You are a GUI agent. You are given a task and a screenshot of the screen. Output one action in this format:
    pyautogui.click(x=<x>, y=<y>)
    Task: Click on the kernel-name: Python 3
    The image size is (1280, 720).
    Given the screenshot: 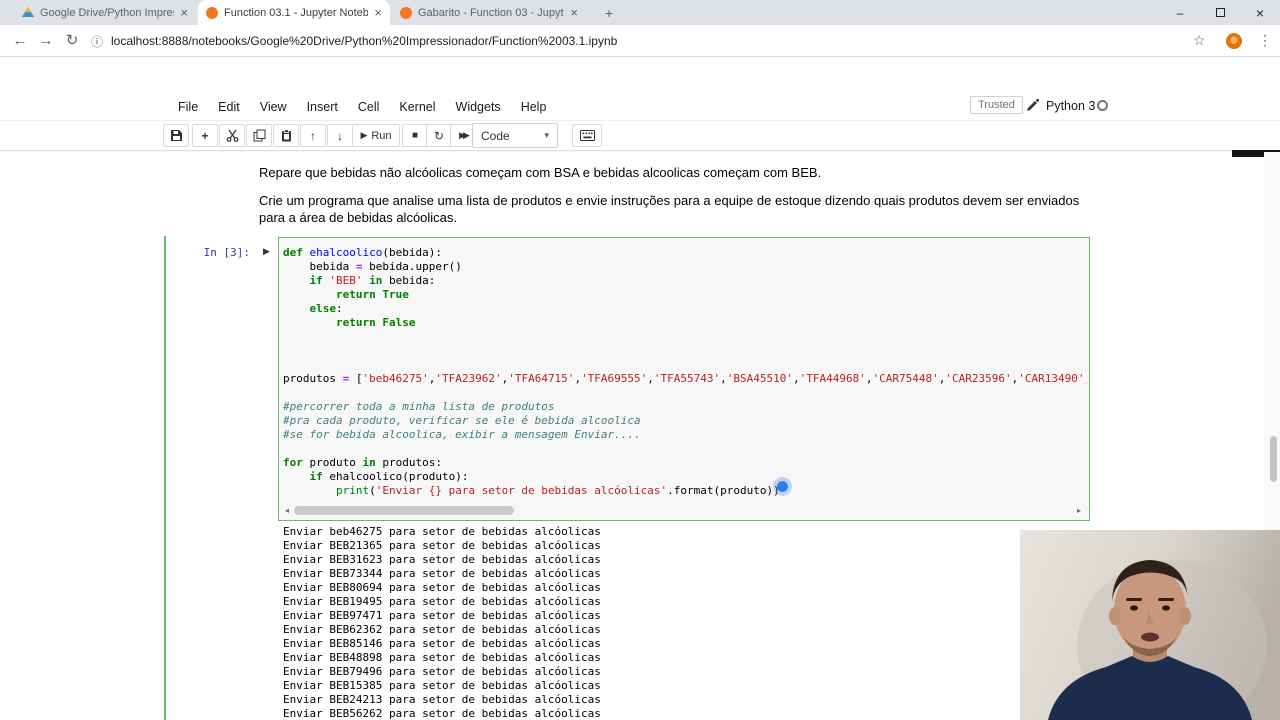 What is the action you would take?
    pyautogui.click(x=1070, y=106)
    